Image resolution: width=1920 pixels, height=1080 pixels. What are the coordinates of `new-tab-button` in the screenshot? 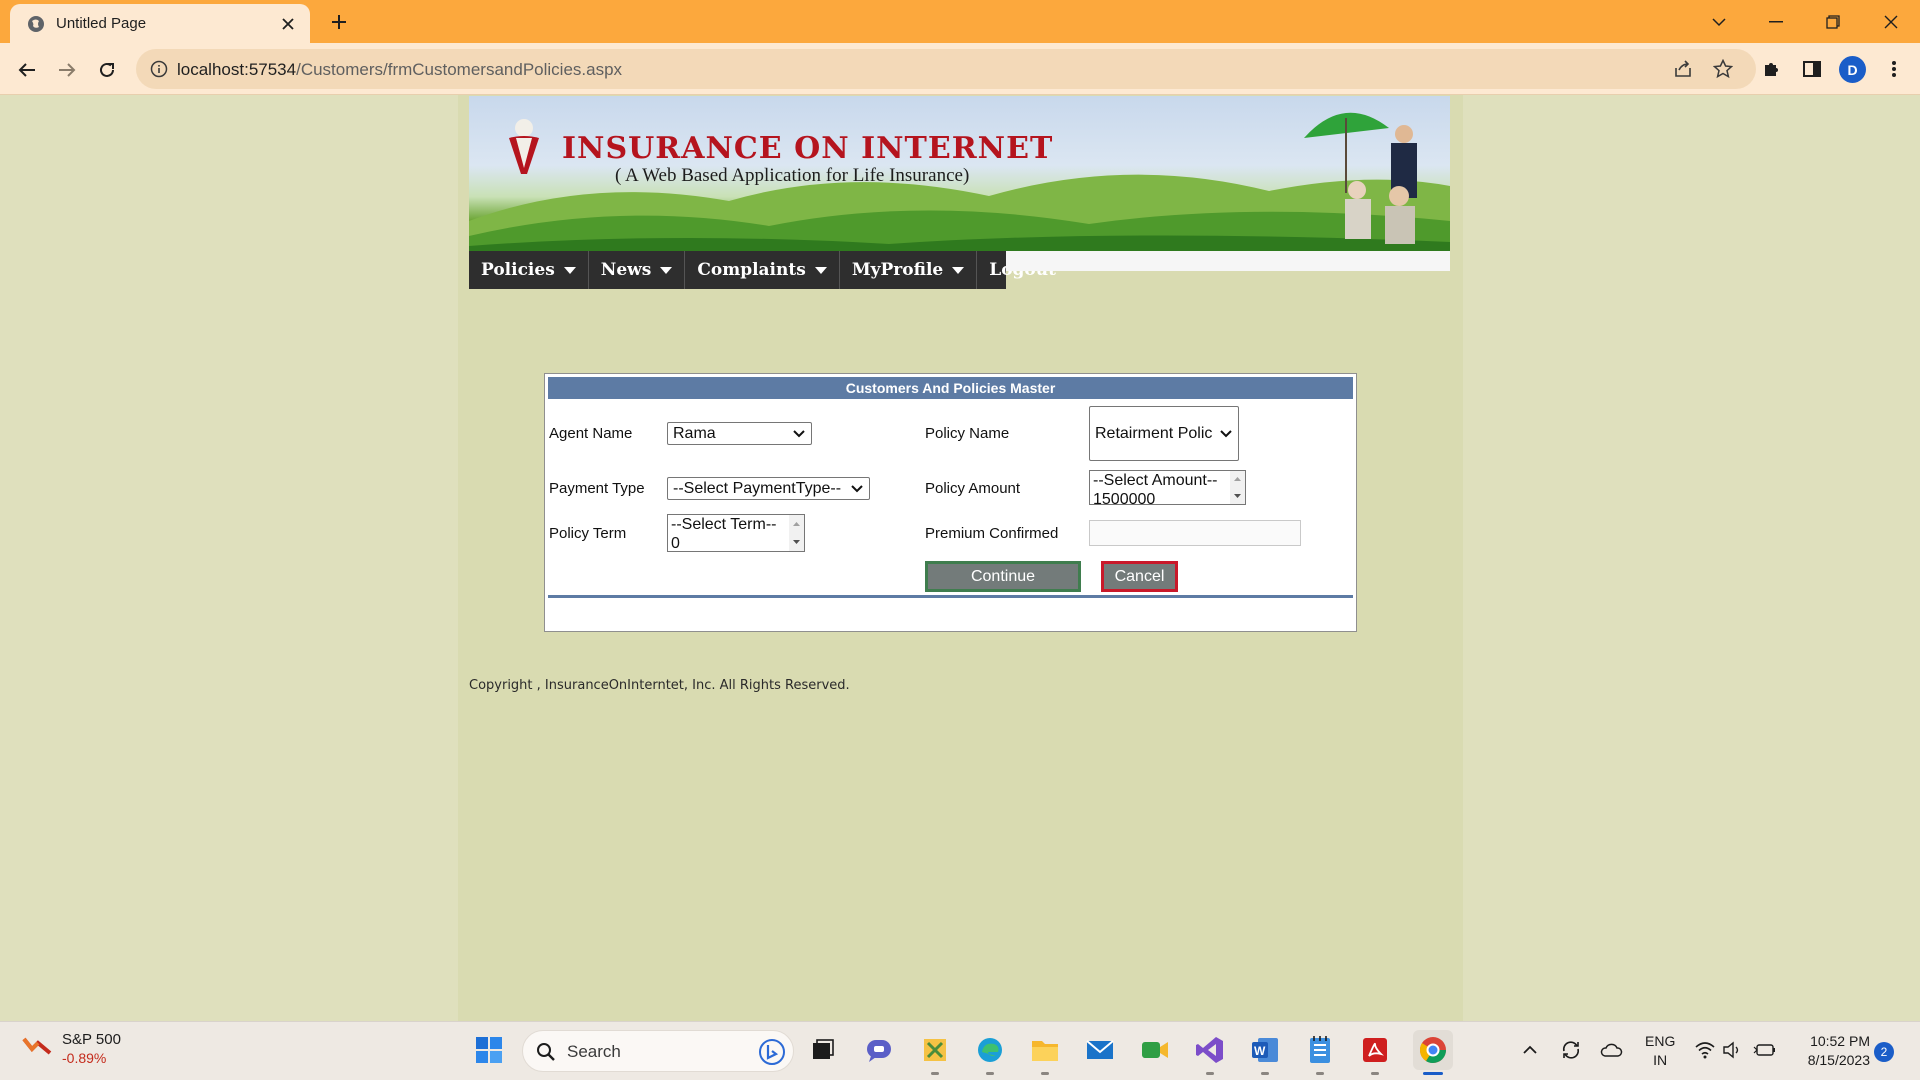 It's located at (339, 22).